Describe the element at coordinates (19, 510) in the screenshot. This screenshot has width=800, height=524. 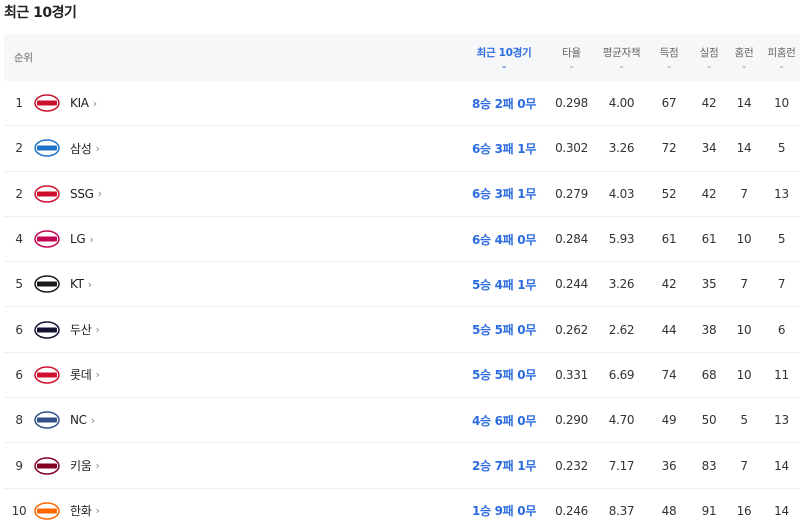
I see `rank-cell: 10` at that location.